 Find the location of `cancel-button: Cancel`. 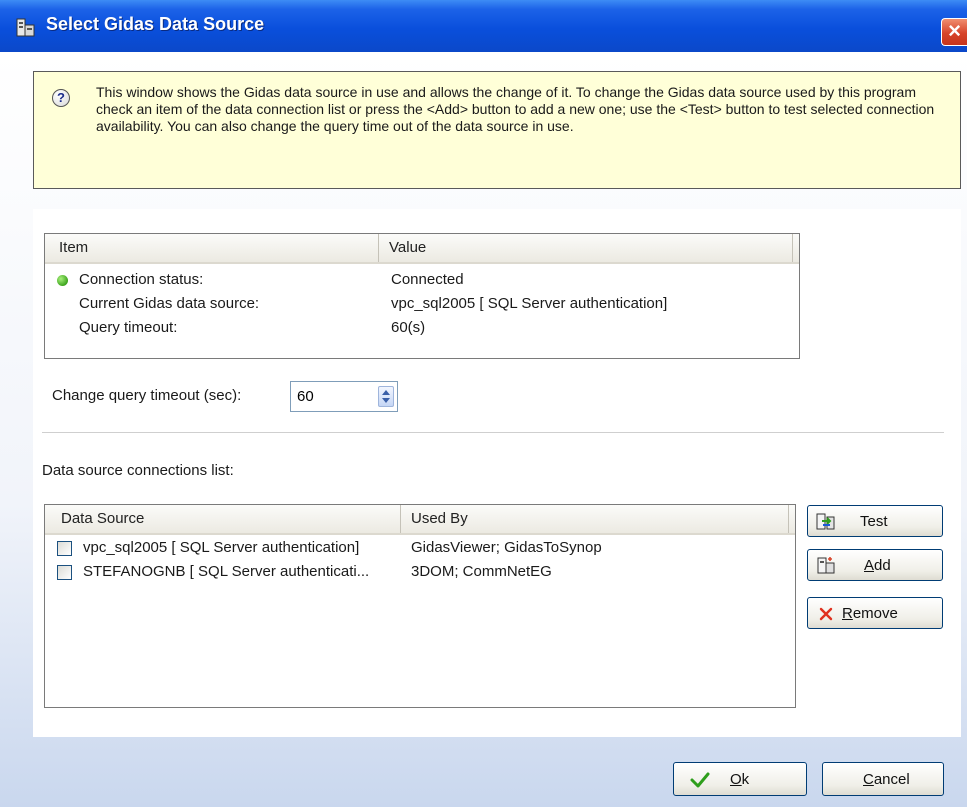

cancel-button: Cancel is located at coordinates (883, 779).